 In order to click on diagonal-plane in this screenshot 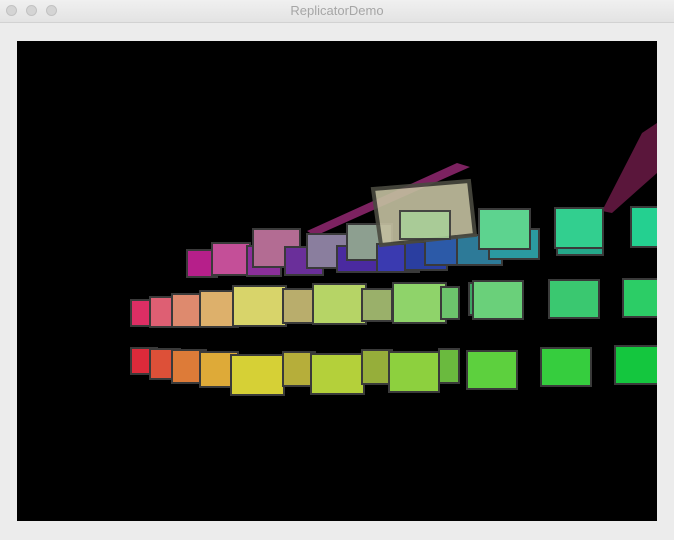, I will do `click(629, 168)`.